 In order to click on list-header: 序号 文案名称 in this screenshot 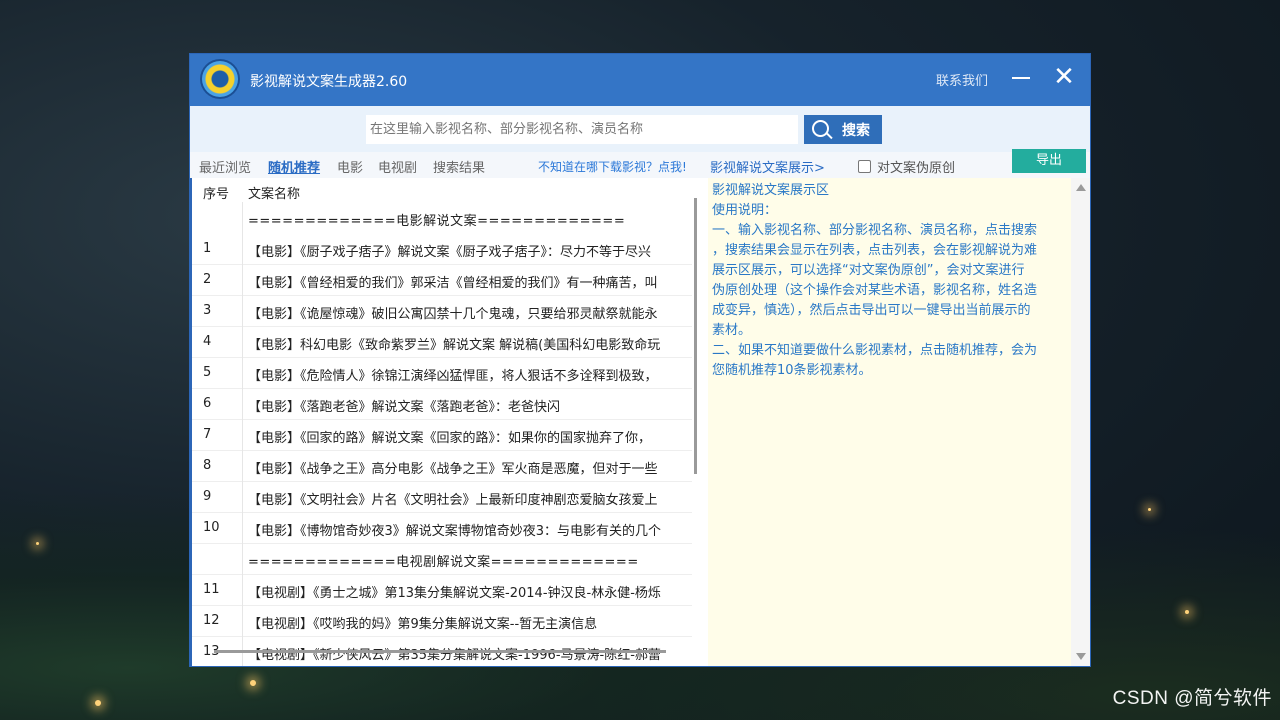, I will do `click(442, 190)`.